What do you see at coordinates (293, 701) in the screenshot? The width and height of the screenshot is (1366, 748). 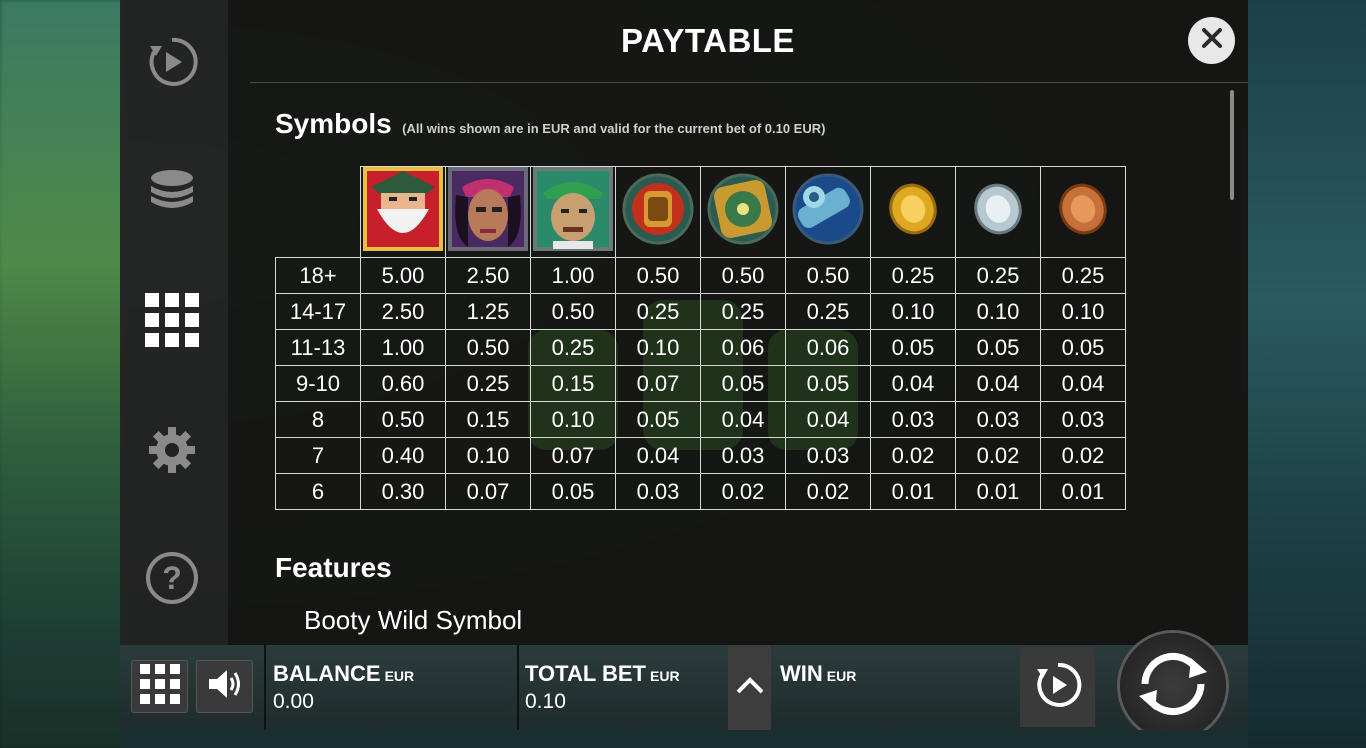 I see `balance-value: 0.00` at bounding box center [293, 701].